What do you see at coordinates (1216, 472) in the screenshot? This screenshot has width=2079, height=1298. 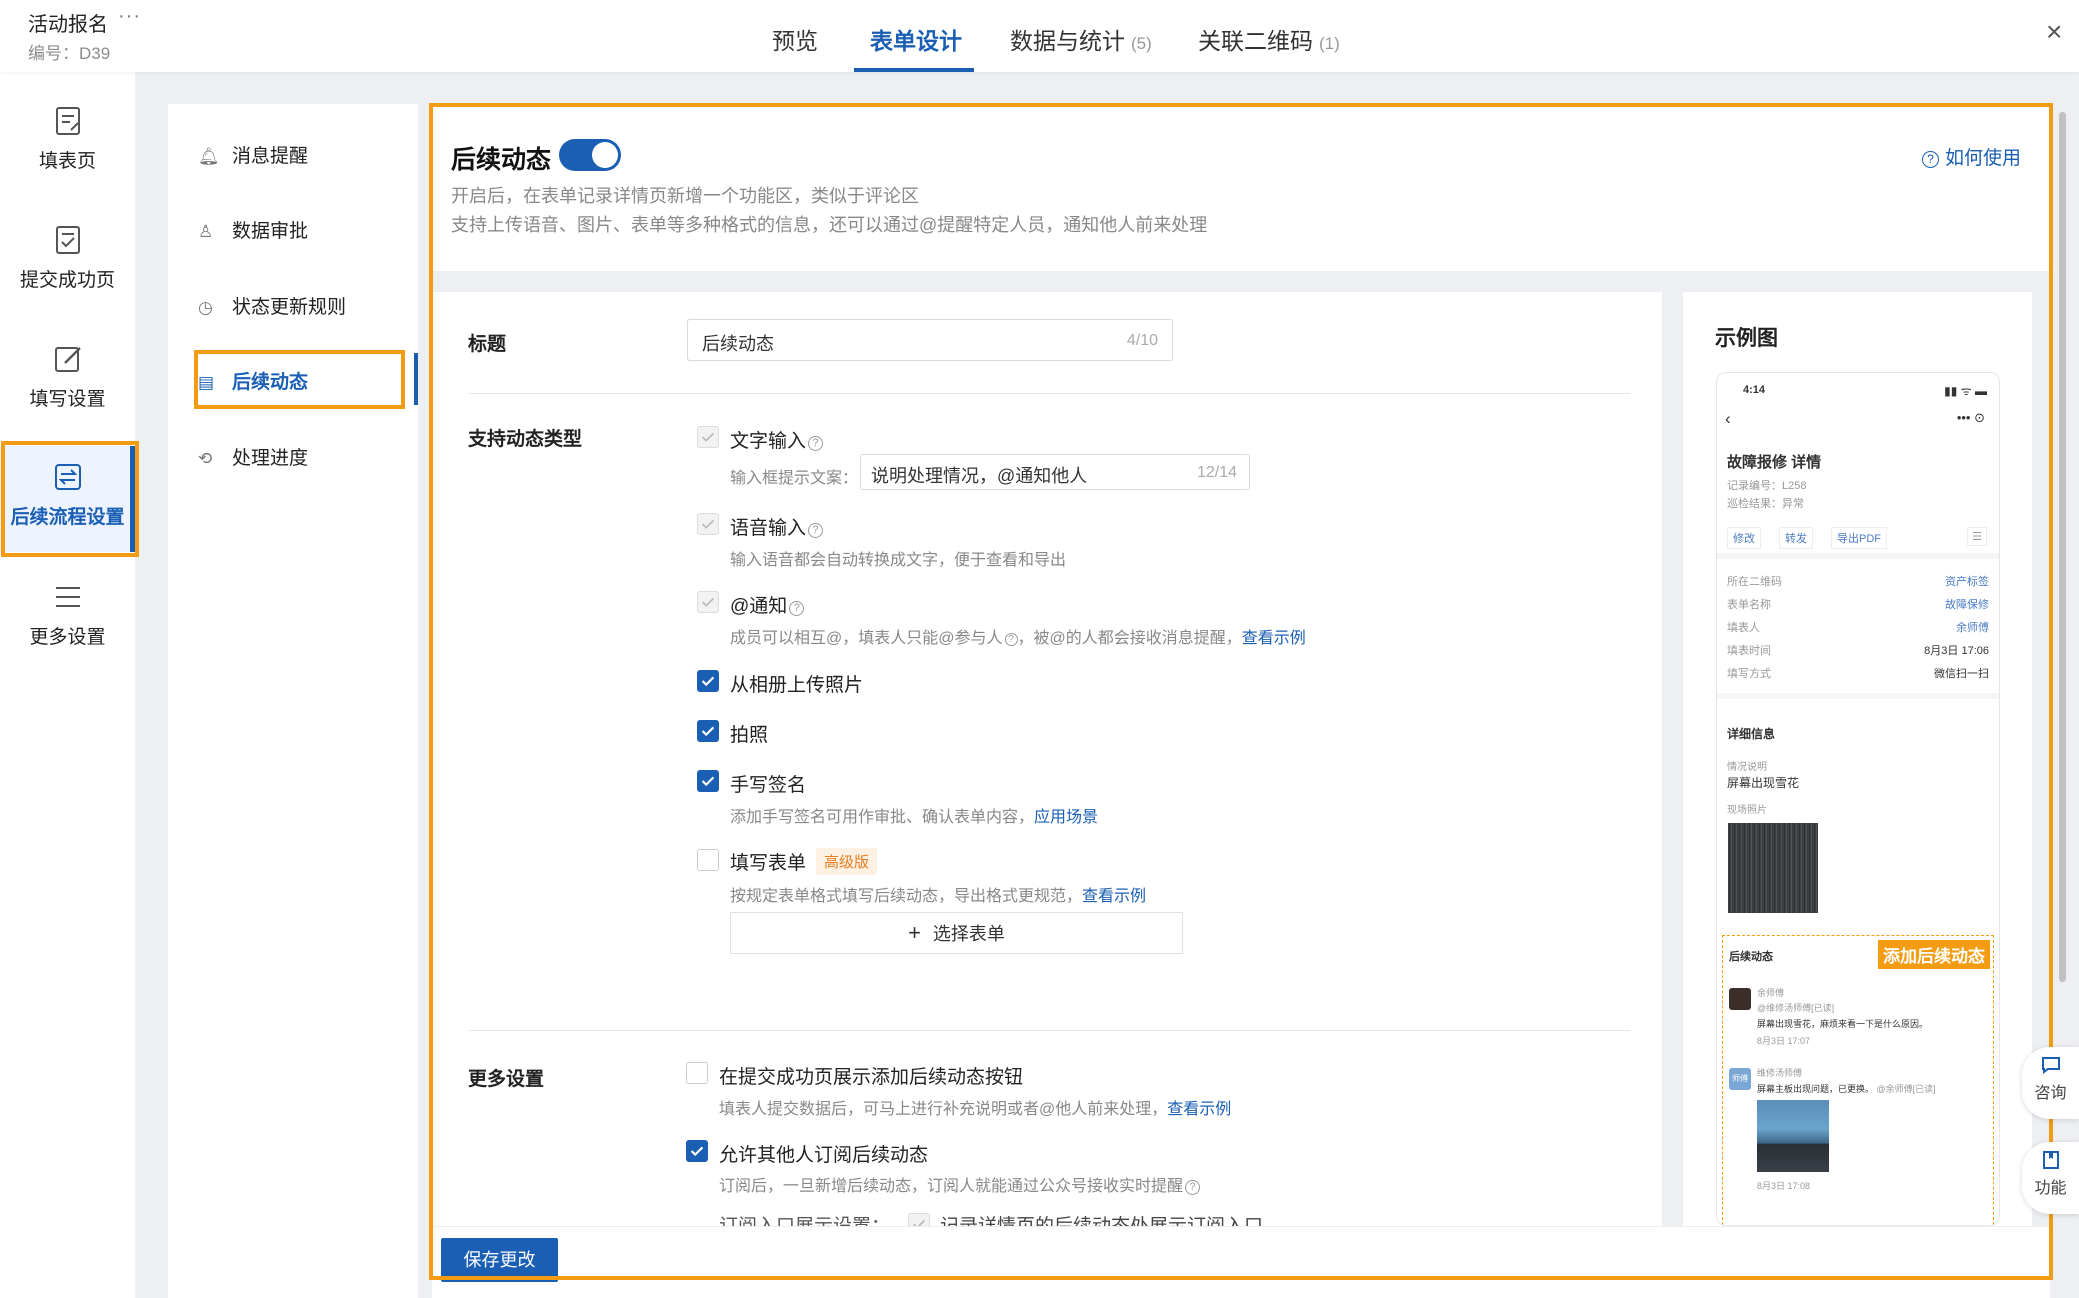 I see `placeholder-input-count: 12/14` at bounding box center [1216, 472].